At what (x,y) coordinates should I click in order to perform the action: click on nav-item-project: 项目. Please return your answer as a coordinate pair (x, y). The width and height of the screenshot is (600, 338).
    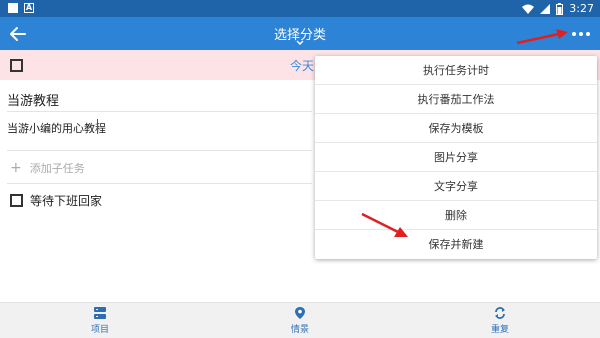
    Looking at the image, I should click on (100, 320).